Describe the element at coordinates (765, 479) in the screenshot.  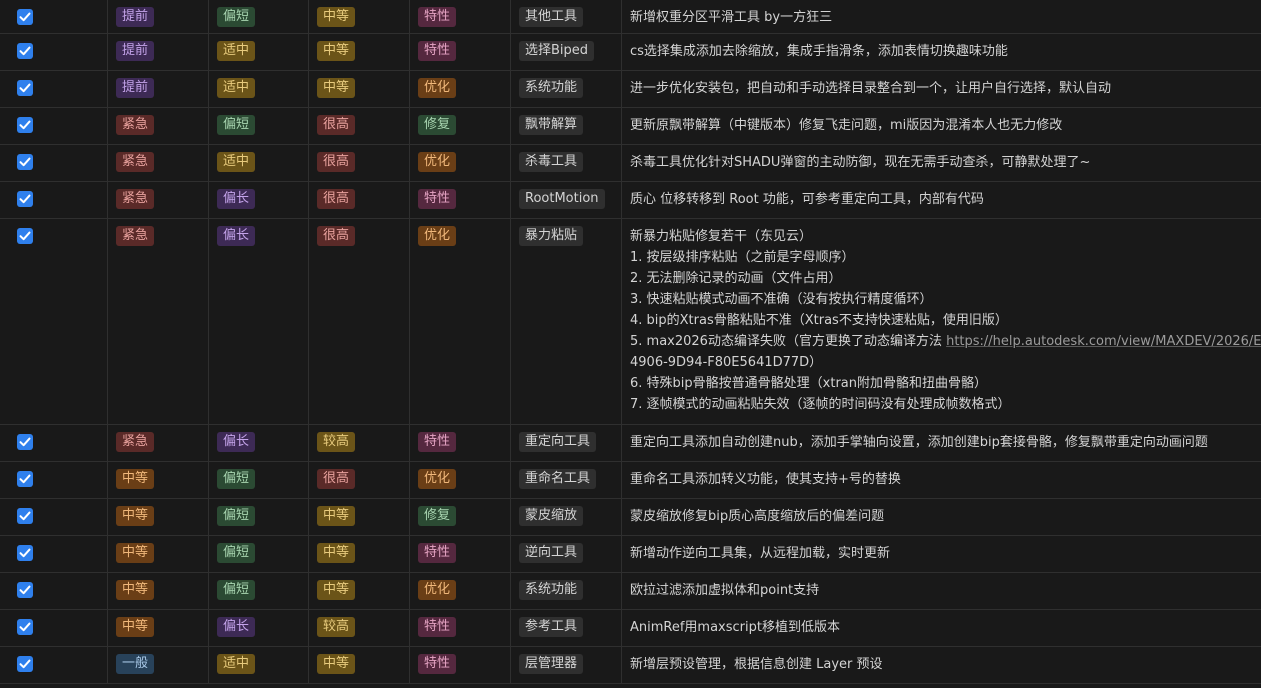
I see `description-line-text: 重命名工具添加转义功能，使其支持+号的替换` at that location.